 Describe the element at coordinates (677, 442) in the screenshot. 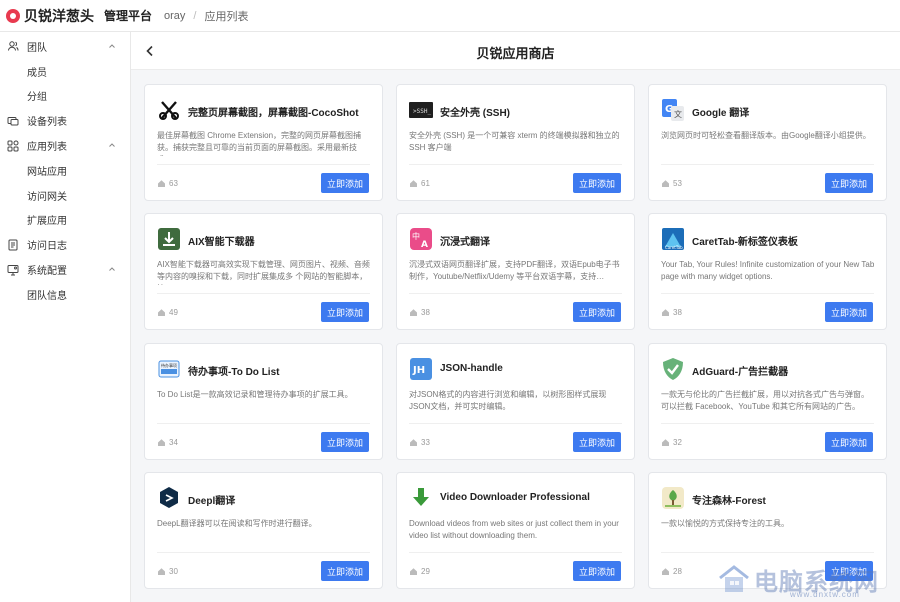

I see `popularity-value: 32` at that location.